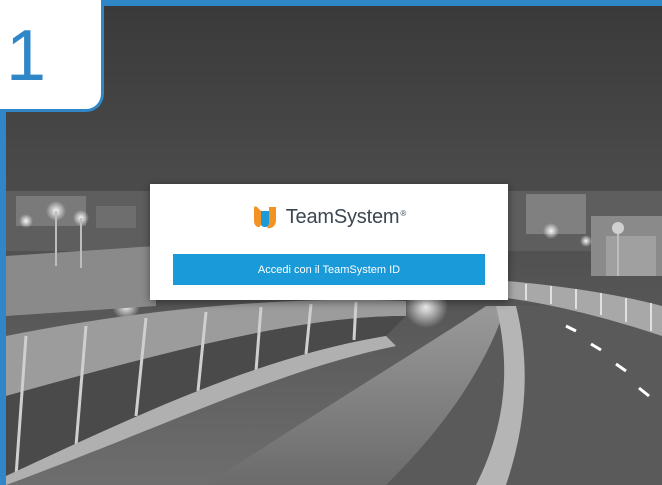  What do you see at coordinates (342, 216) in the screenshot?
I see `brand-name: TeamSystem` at bounding box center [342, 216].